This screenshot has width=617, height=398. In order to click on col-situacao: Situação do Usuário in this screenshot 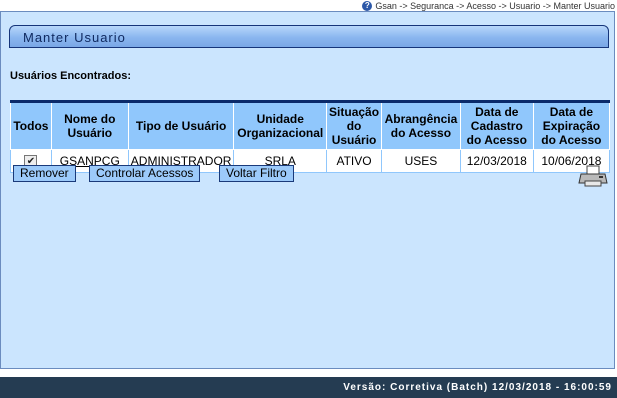, I will do `click(354, 125)`.